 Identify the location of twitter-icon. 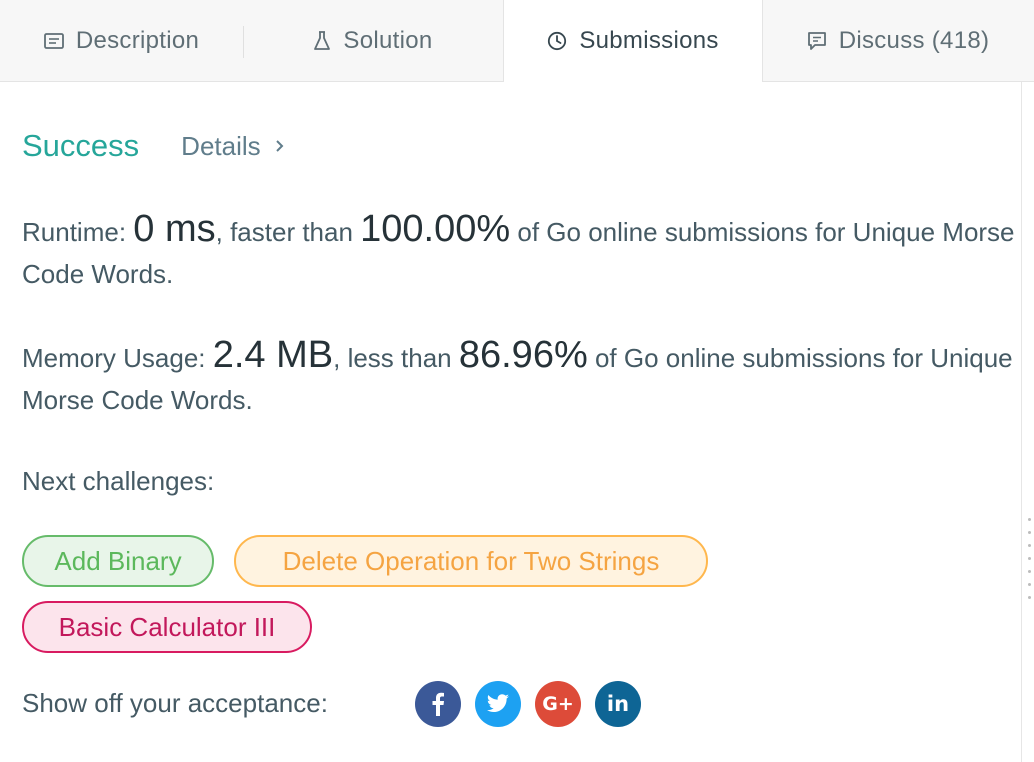
(498, 704).